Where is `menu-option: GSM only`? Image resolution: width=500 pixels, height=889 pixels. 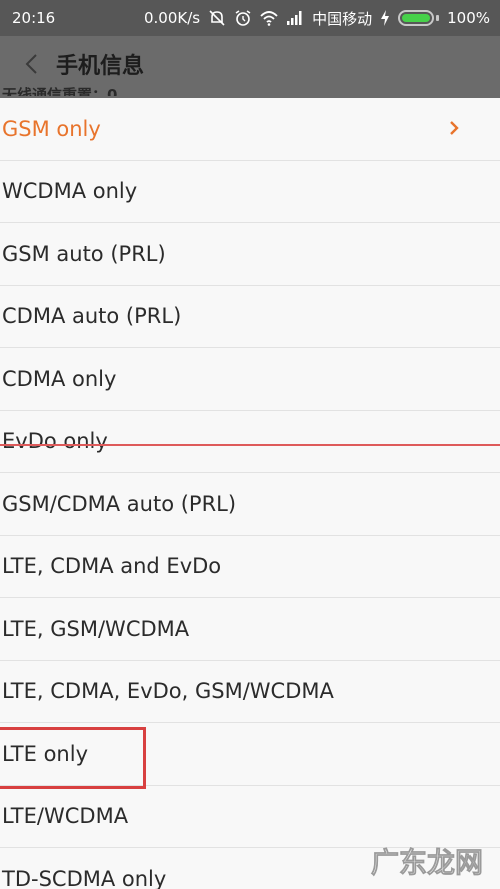
menu-option: GSM only is located at coordinates (250, 129).